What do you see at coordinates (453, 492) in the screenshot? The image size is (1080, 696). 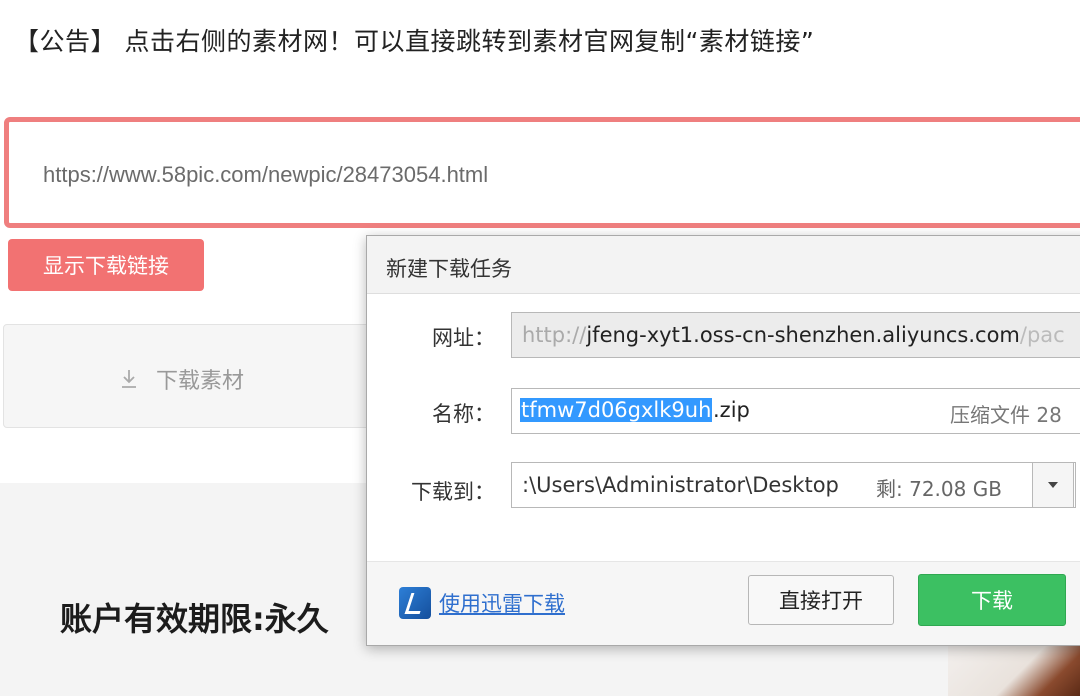 I see `save-to-label: 下载到：` at bounding box center [453, 492].